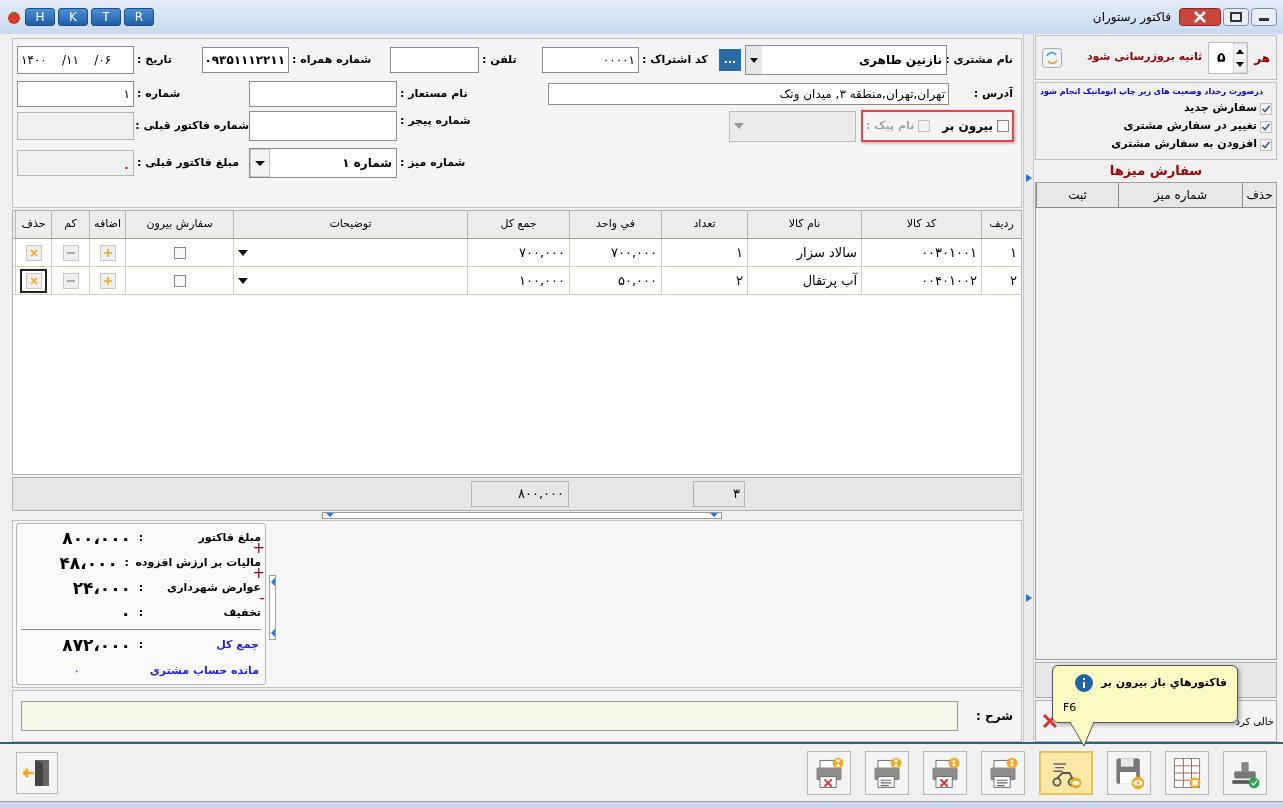 This screenshot has width=1283, height=808. What do you see at coordinates (520, 494) in the screenshot?
I see `amount-total-field: ۸۰۰,۰۰۰` at bounding box center [520, 494].